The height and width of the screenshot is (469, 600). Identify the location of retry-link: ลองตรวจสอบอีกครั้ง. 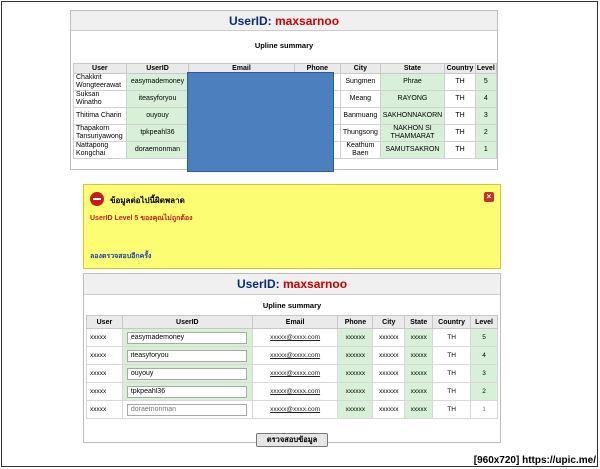
(120, 256).